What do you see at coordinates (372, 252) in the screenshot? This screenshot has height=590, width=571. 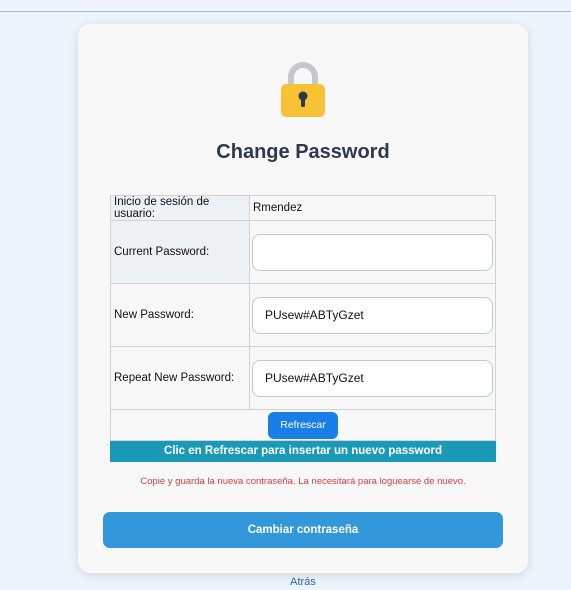 I see `current-password-field` at bounding box center [372, 252].